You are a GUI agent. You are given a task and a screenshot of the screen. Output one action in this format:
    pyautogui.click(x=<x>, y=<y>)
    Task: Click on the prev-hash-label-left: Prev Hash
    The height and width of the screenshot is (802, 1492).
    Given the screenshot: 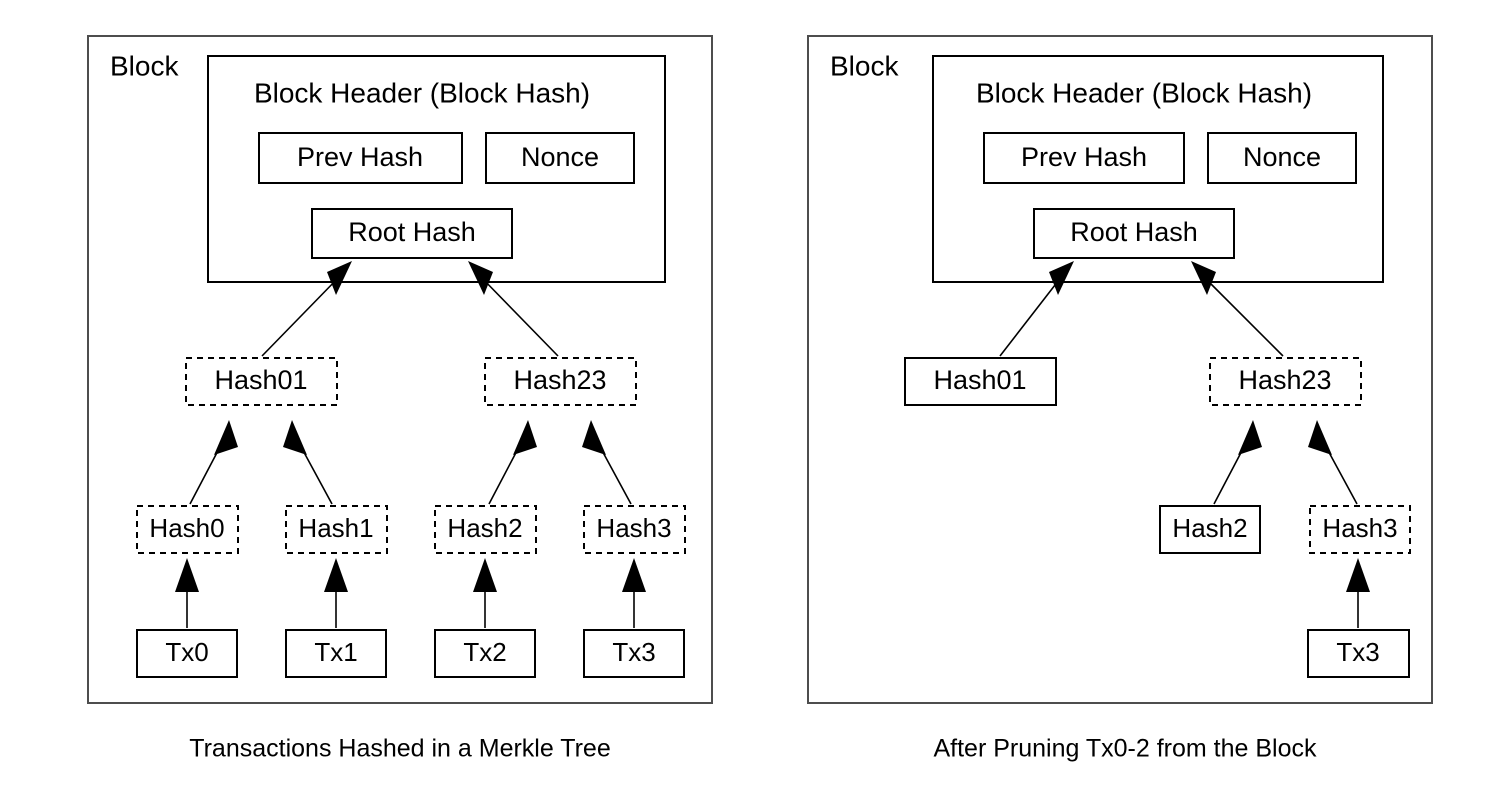 What is the action you would take?
    pyautogui.click(x=360, y=157)
    